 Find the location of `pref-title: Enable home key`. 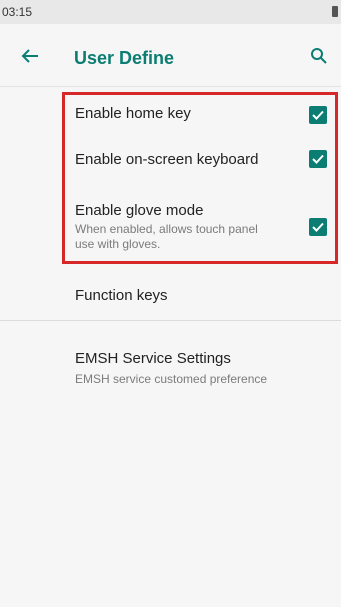

pref-title: Enable home key is located at coordinates (133, 113).